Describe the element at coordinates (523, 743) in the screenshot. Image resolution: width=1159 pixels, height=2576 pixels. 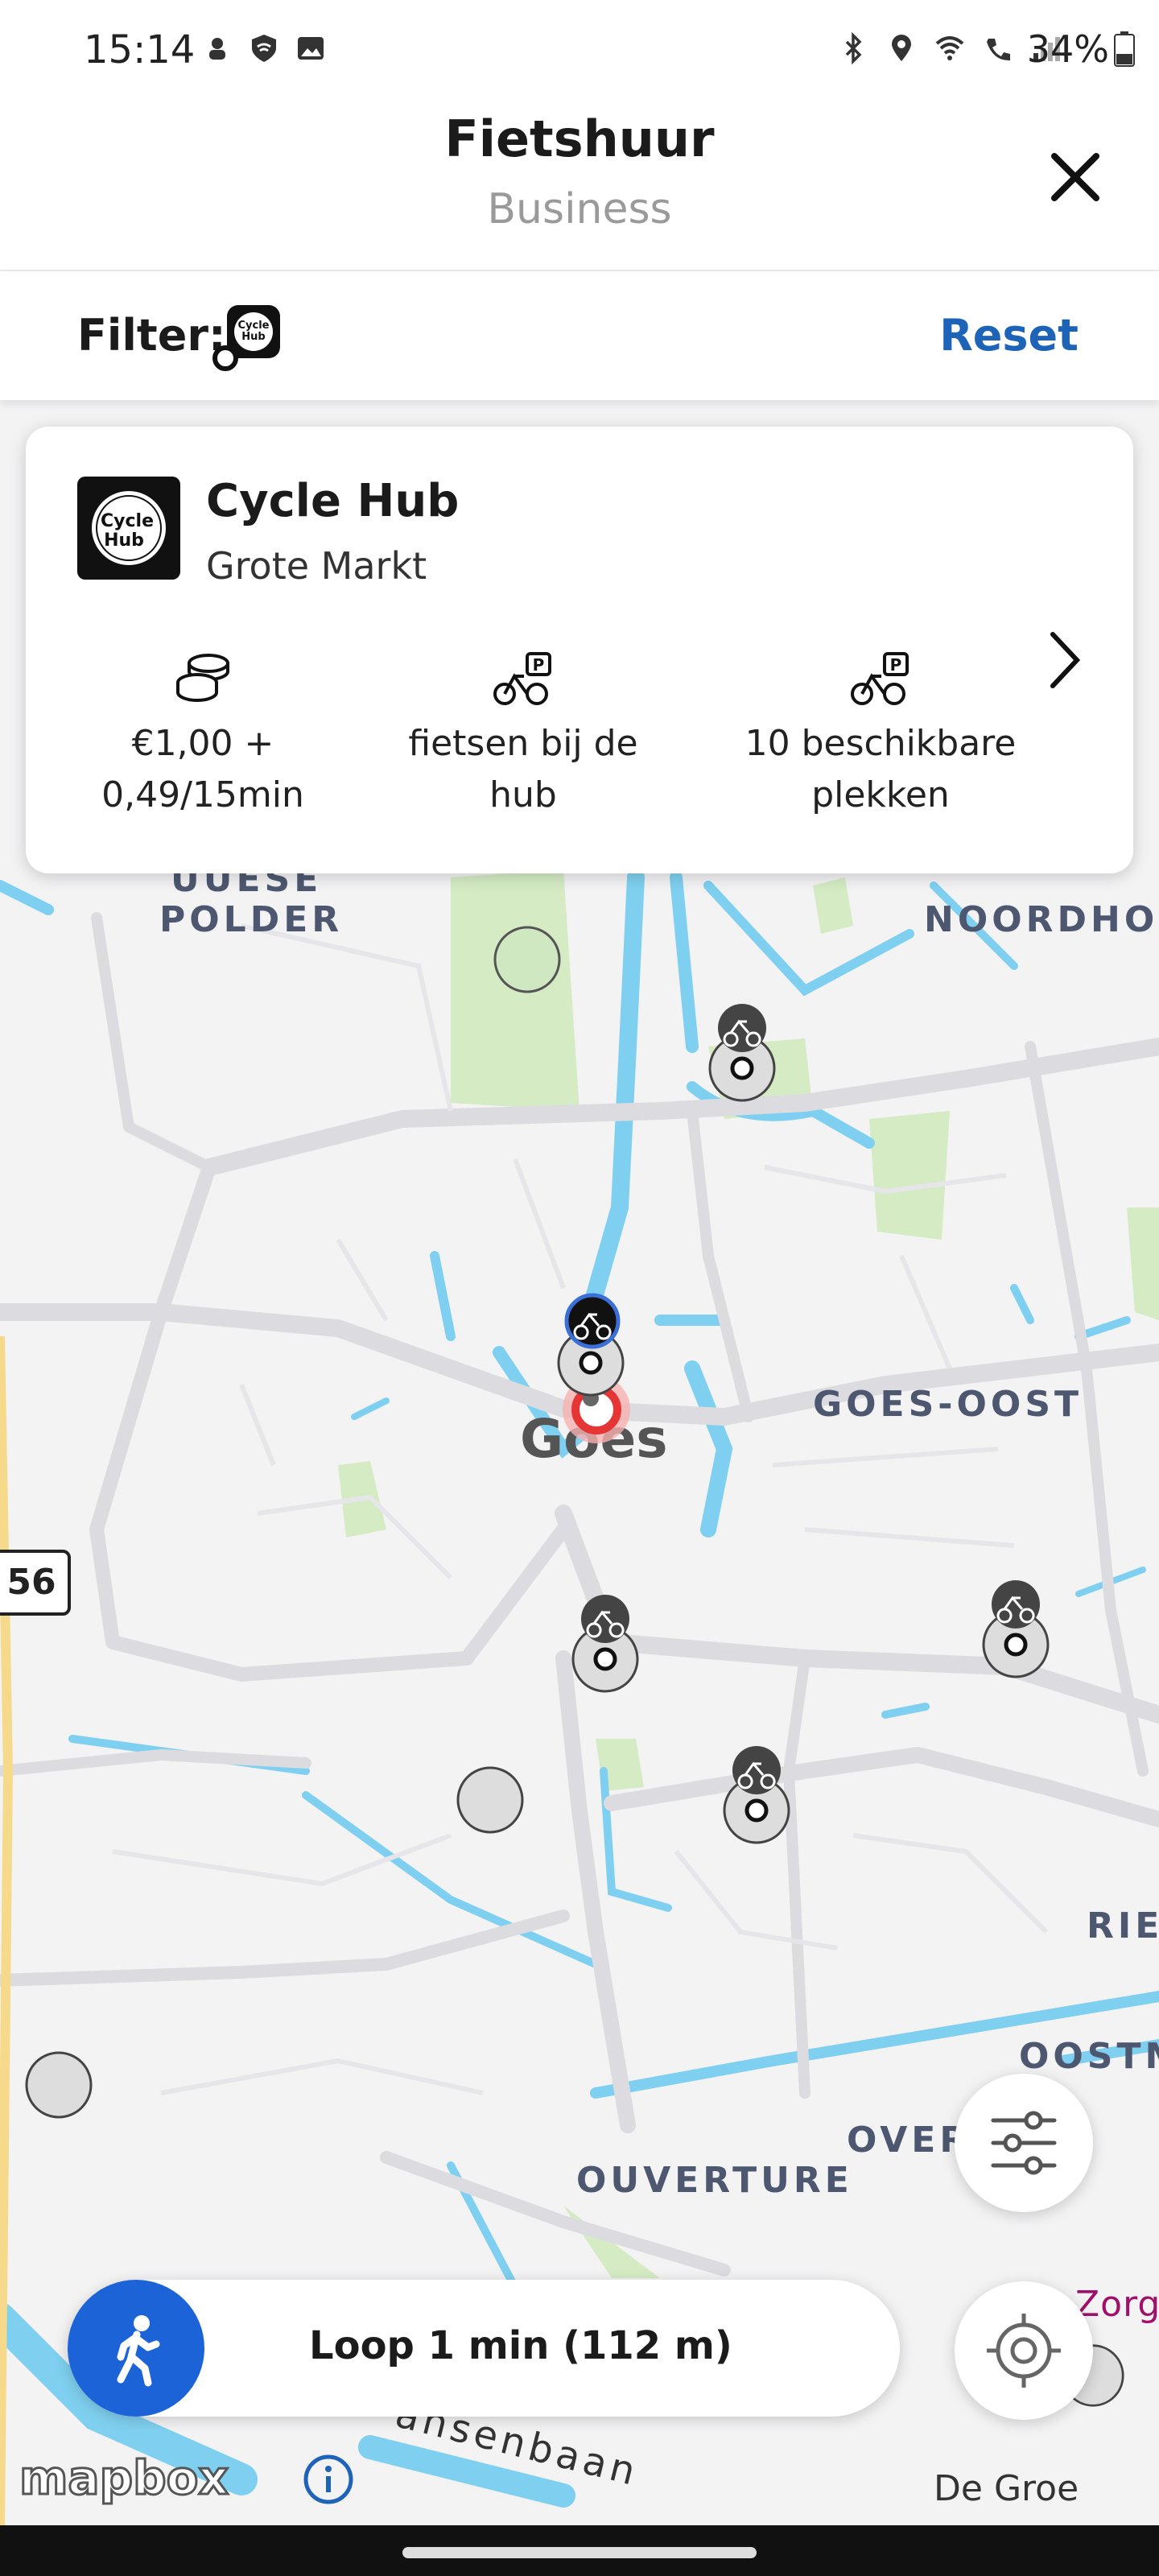
I see `stat-bikes-line1: fietsen bij de` at that location.